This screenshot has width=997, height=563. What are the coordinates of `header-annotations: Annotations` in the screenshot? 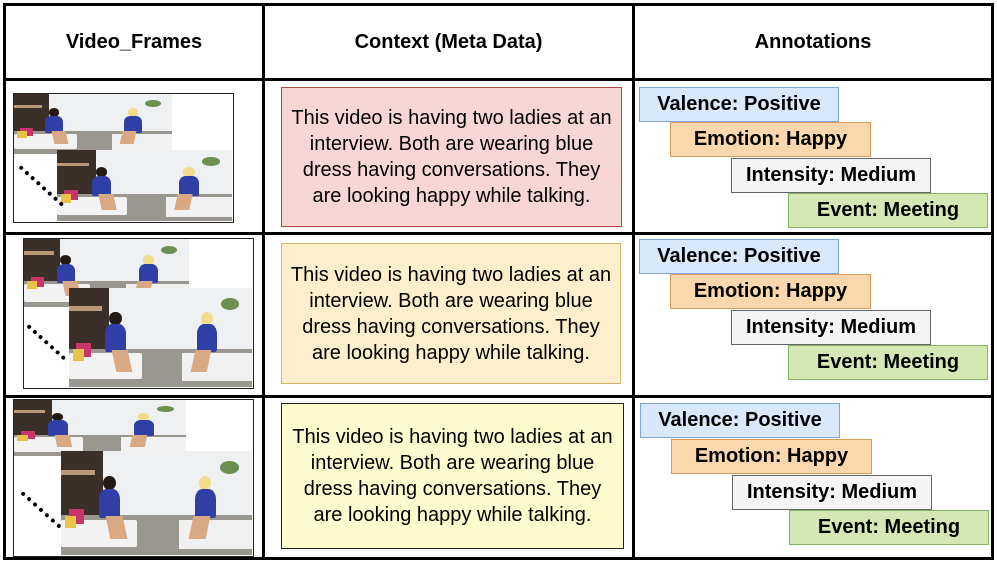 It's located at (813, 41).